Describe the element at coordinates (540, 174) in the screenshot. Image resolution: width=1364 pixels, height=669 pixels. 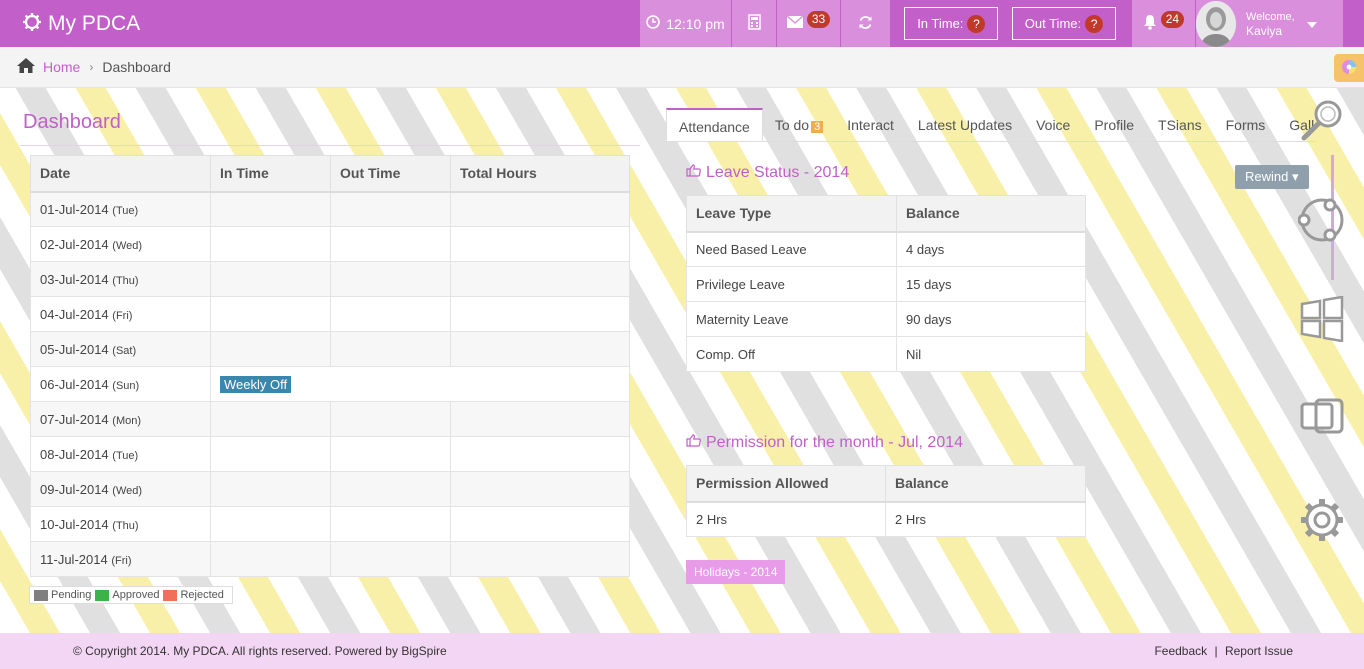
I see `column-header-total-hours: Total Hours` at that location.